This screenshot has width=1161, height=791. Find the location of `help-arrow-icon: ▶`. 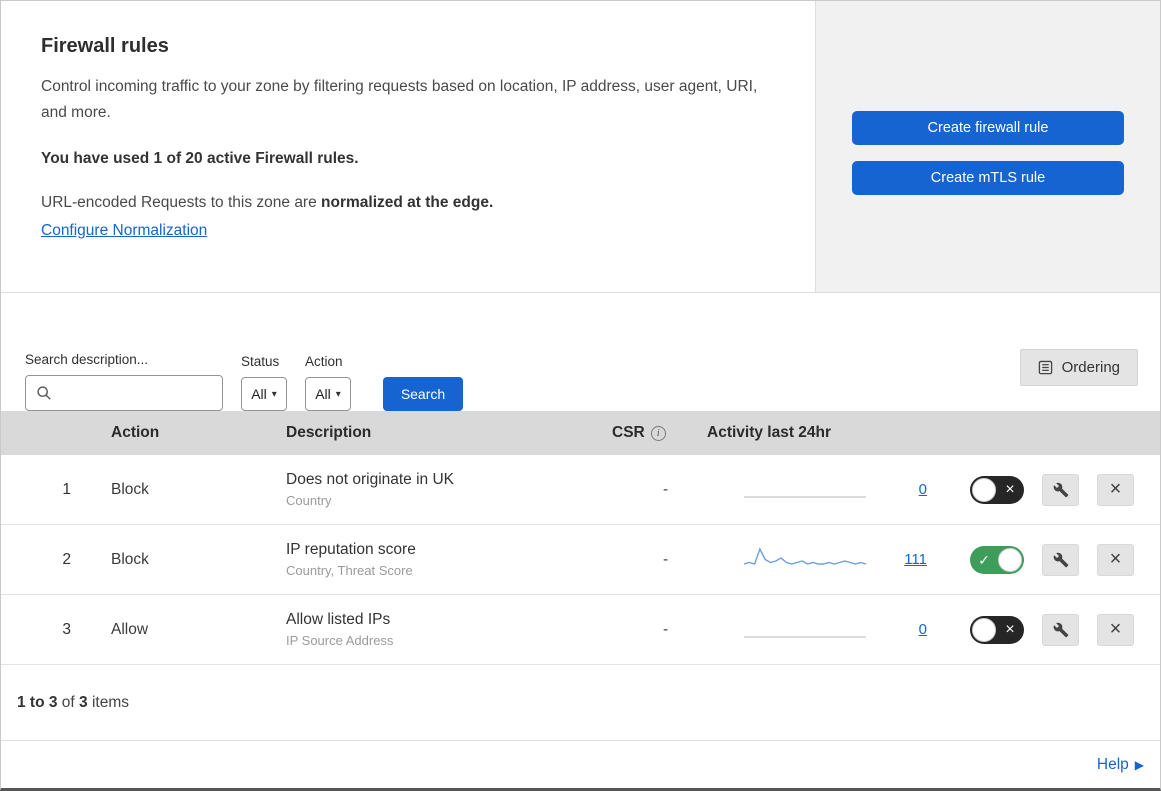

help-arrow-icon: ▶ is located at coordinates (1139, 764).